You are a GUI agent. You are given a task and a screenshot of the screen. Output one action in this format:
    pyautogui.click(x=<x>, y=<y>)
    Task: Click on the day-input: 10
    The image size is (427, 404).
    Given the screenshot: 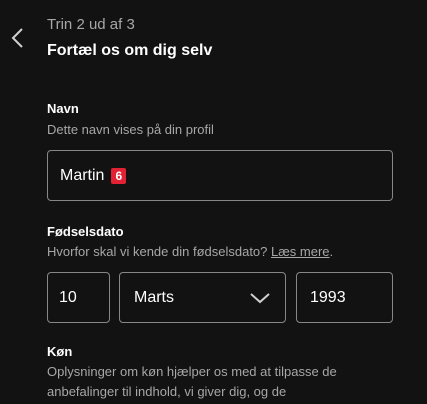 What is the action you would take?
    pyautogui.click(x=78, y=297)
    